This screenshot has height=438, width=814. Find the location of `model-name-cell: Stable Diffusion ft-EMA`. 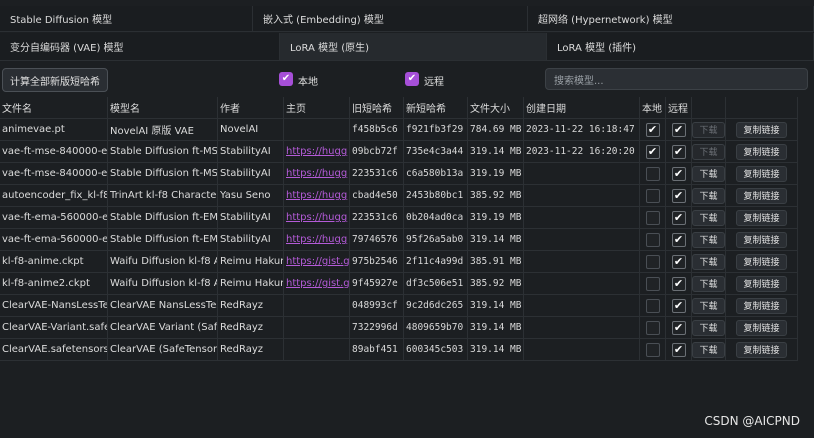

model-name-cell: Stable Diffusion ft-EMA is located at coordinates (163, 239).